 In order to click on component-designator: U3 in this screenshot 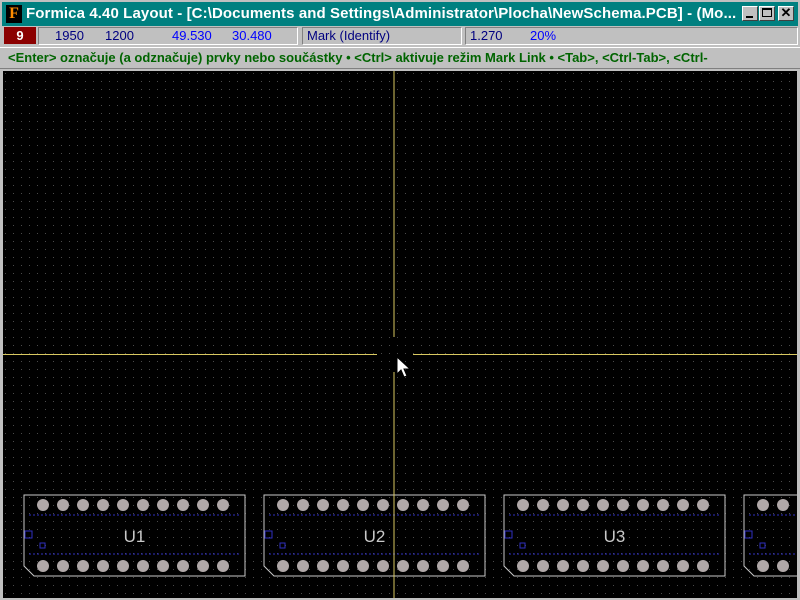, I will do `click(615, 536)`.